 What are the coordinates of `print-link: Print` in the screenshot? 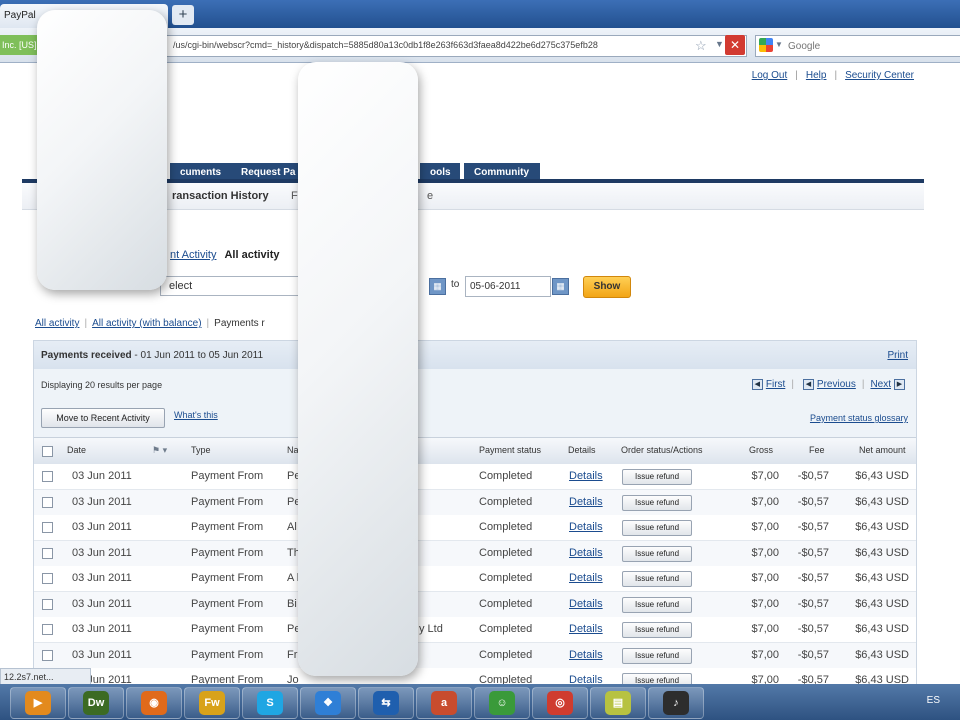 It's located at (897, 355).